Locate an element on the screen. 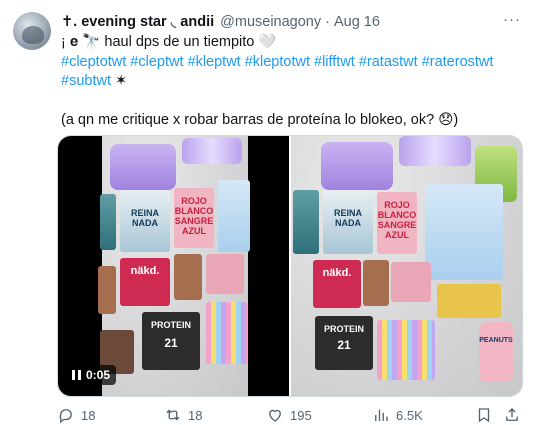 The height and width of the screenshot is (425, 538). protein-label: PROTEIN is located at coordinates (170, 325).